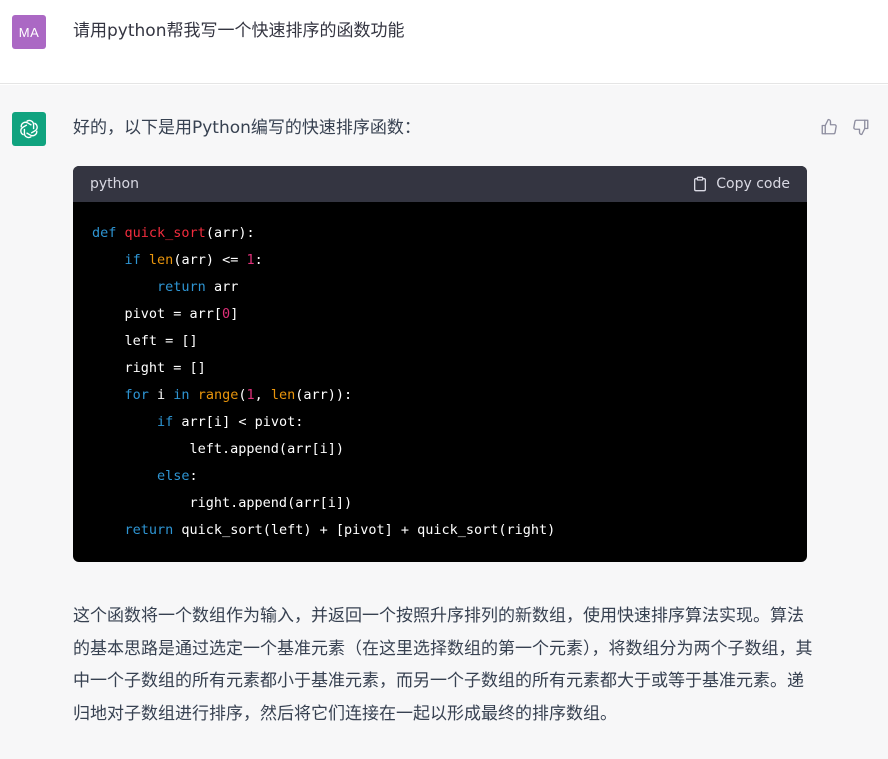 This screenshot has width=888, height=759. I want to click on code-line: left.append(arr[i]), so click(440, 449).